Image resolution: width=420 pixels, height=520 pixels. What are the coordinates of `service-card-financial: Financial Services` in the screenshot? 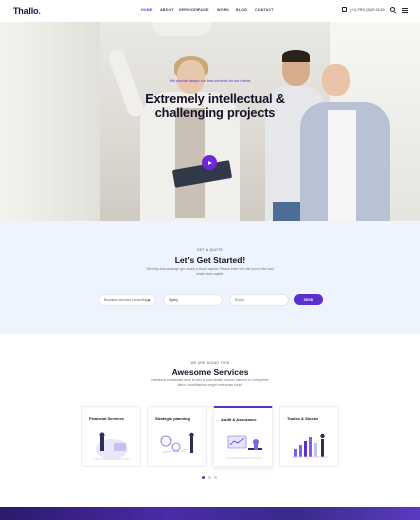 It's located at (111, 436).